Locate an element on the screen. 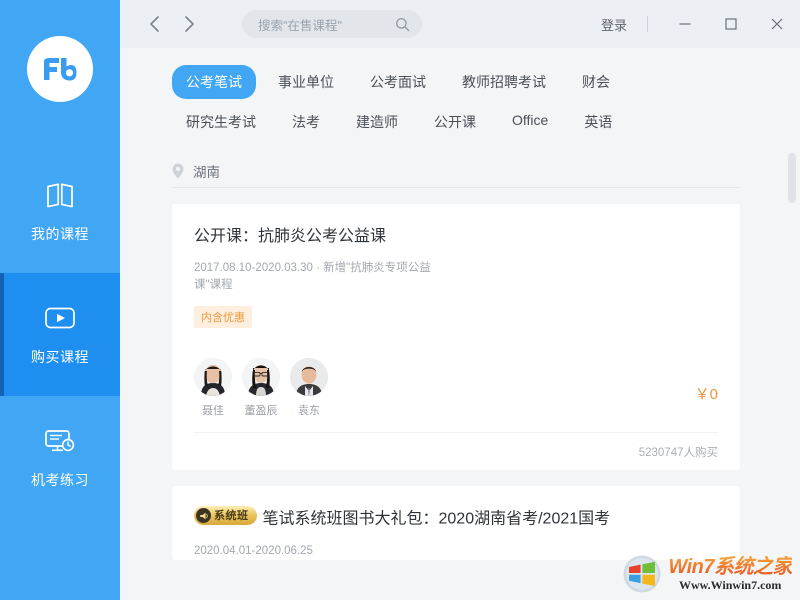 The height and width of the screenshot is (600, 800). course-title: 笔试系统班图书大礼包：2020湖南省考/2021国考 is located at coordinates (436, 519).